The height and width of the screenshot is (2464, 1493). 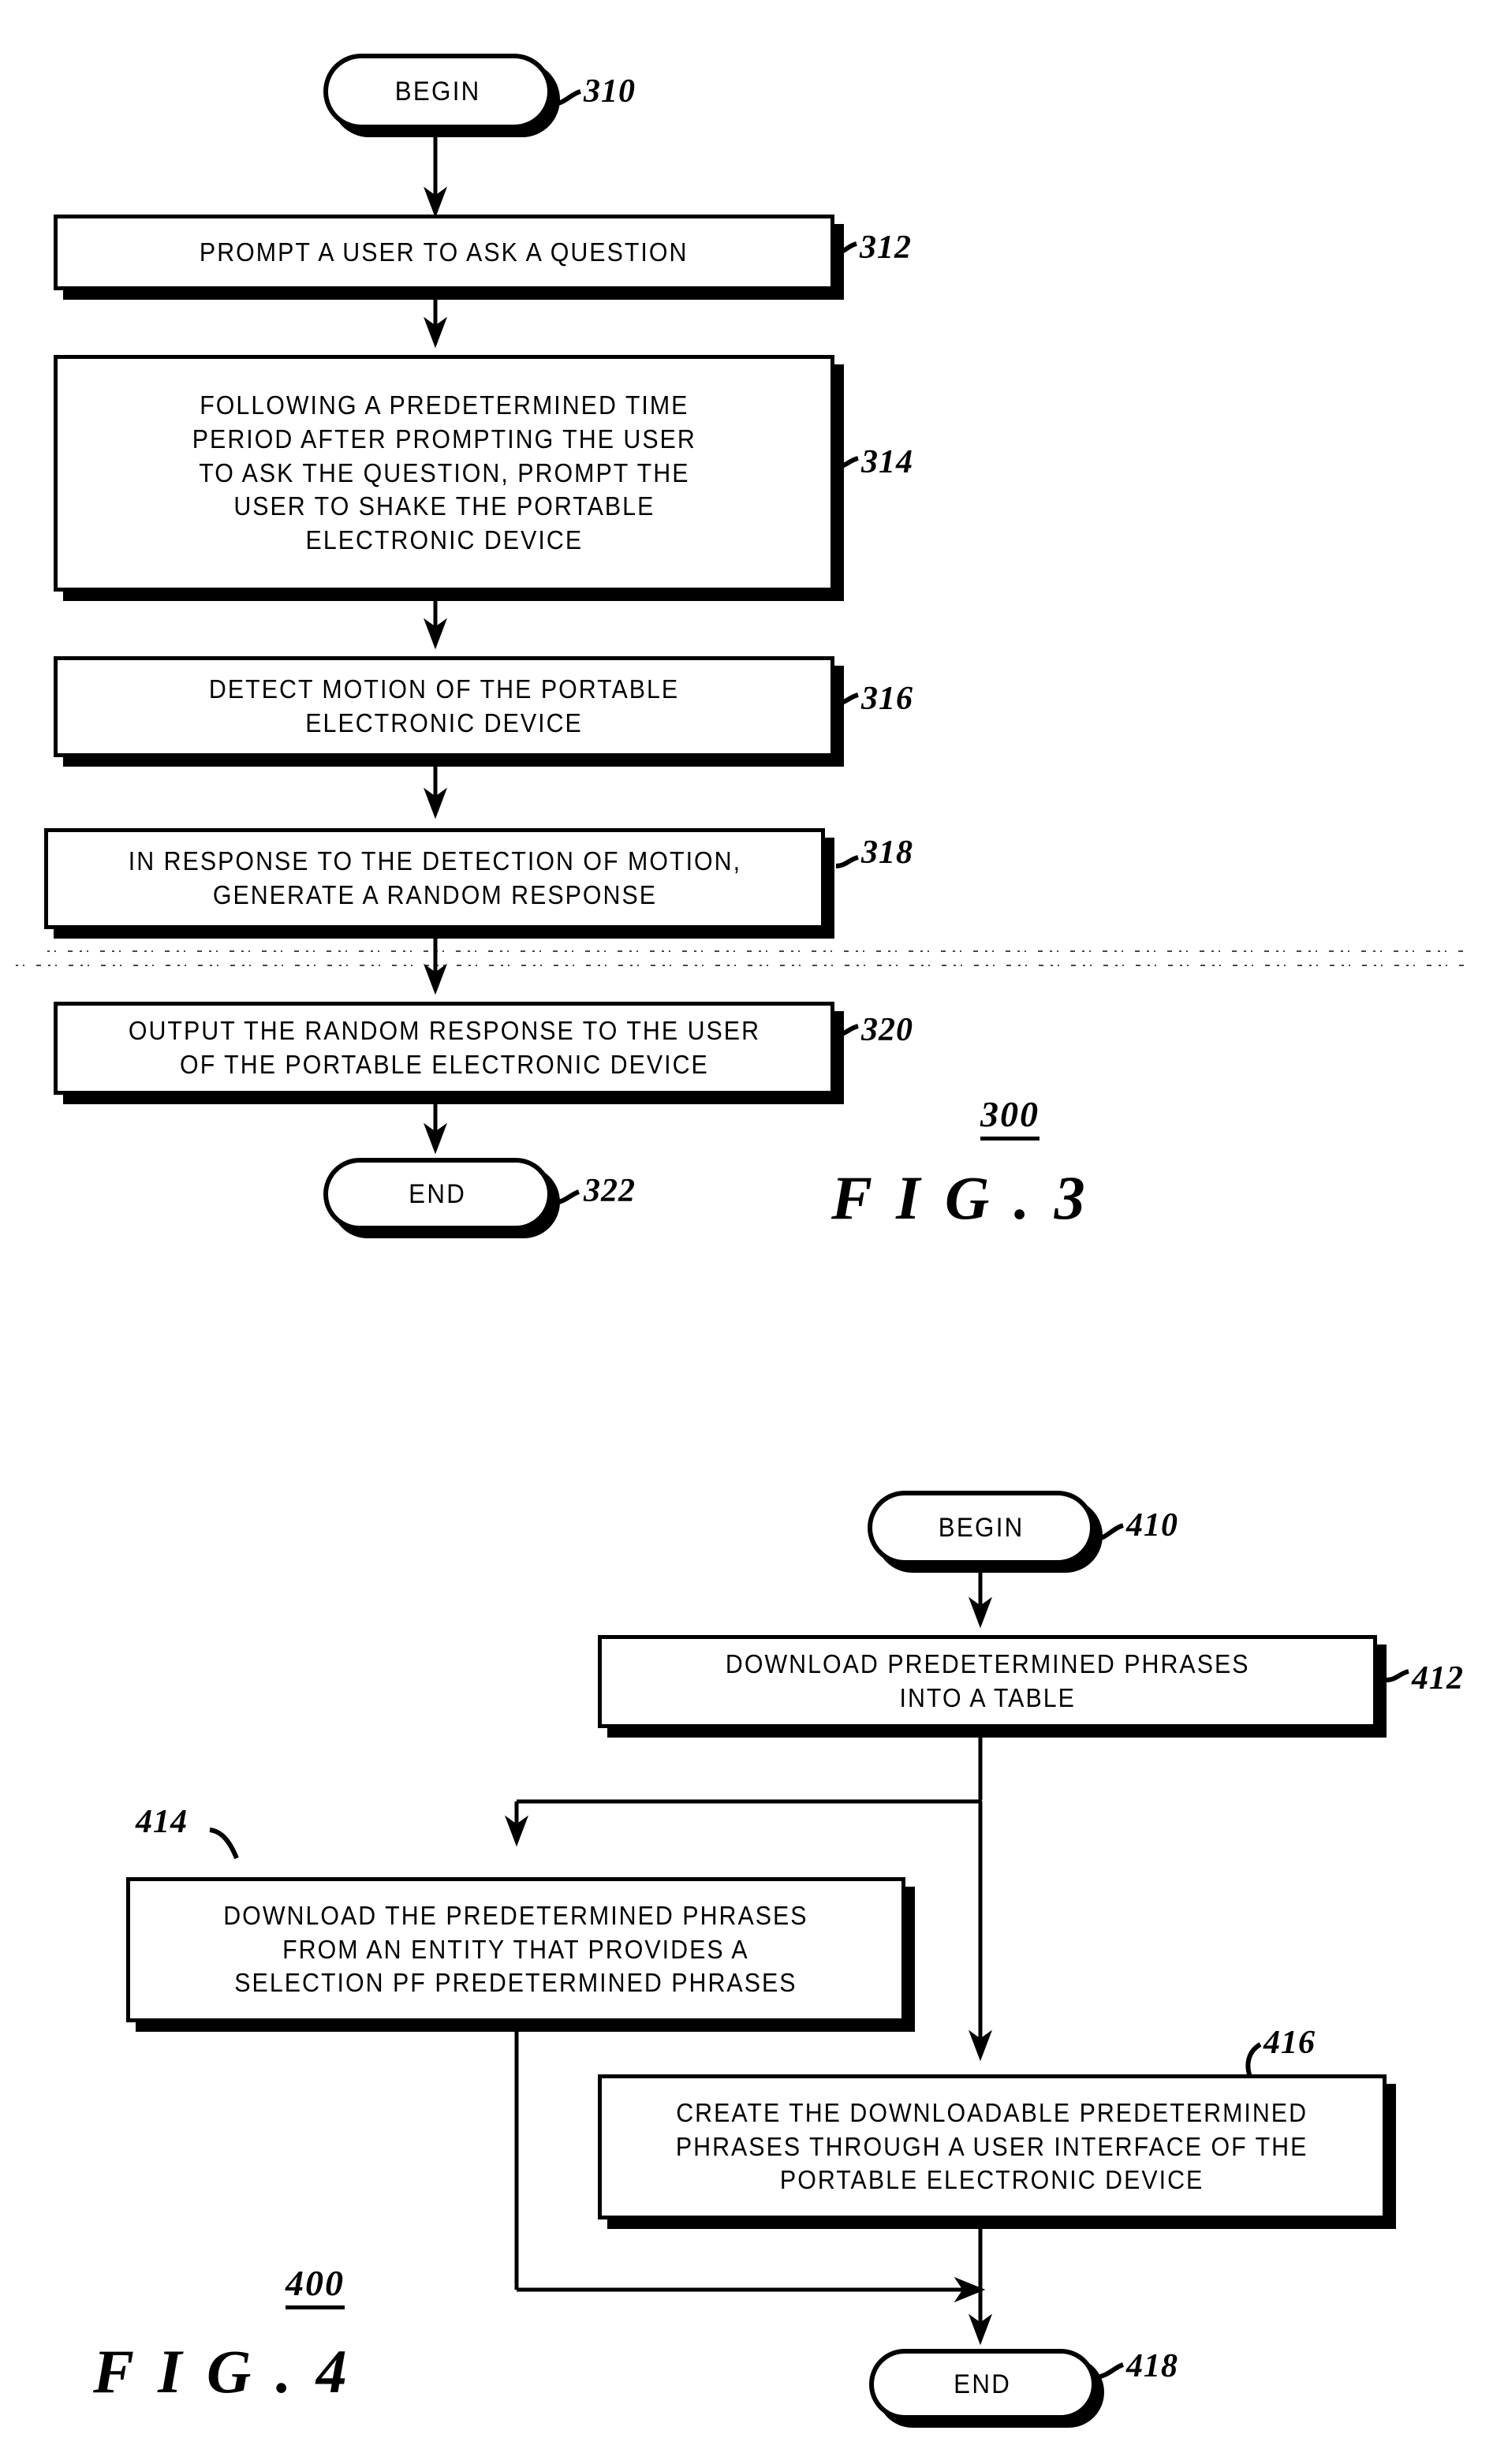 I want to click on terminator-end-418: END, so click(x=982, y=2384).